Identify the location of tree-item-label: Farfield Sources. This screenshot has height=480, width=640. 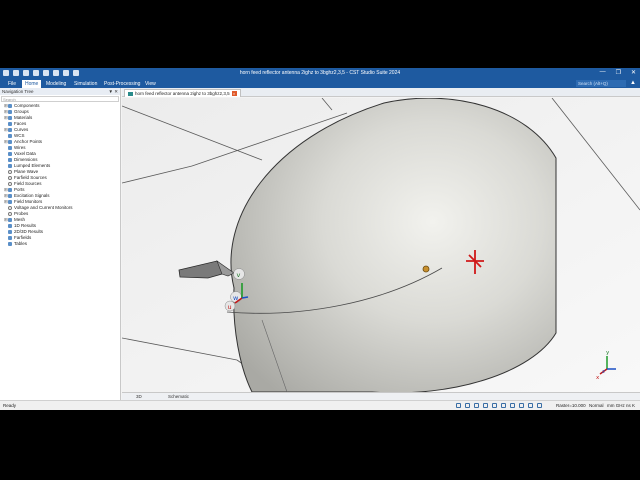
(30, 177).